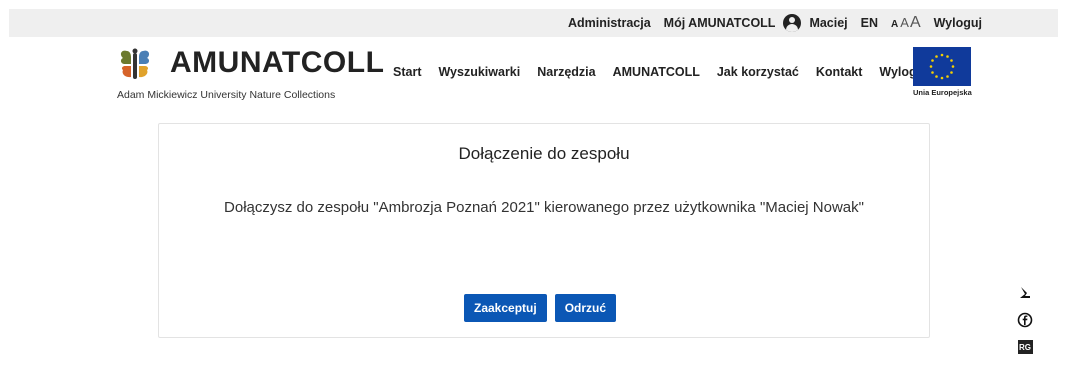  Describe the element at coordinates (942, 92) in the screenshot. I see `eu-label: Unia Europejska` at that location.